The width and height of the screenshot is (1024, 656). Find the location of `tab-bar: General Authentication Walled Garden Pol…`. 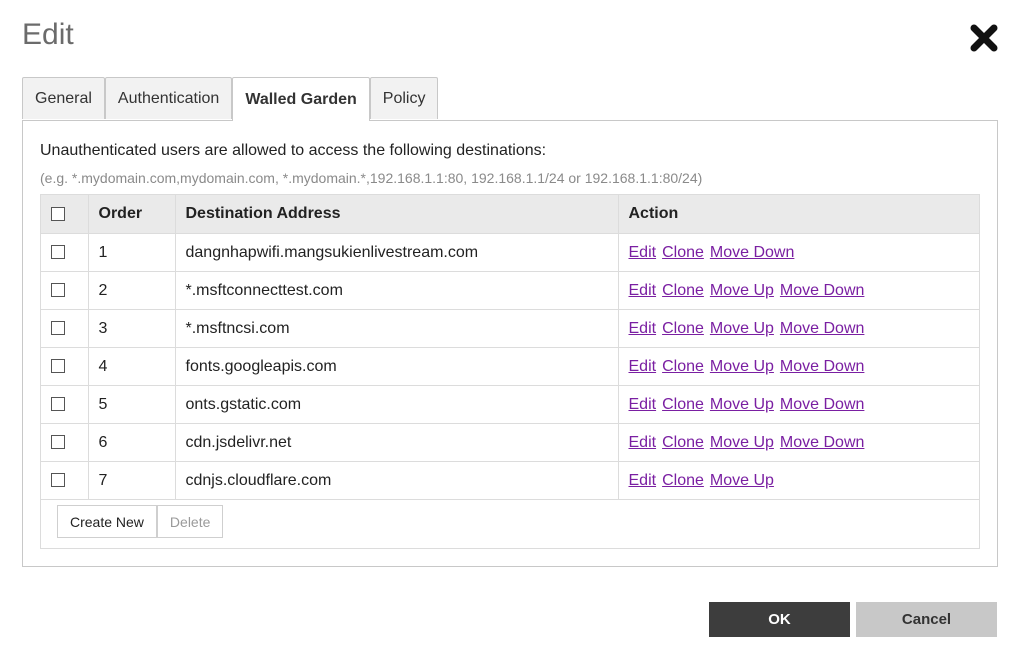

tab-bar: General Authentication Walled Garden Pol… is located at coordinates (230, 99).